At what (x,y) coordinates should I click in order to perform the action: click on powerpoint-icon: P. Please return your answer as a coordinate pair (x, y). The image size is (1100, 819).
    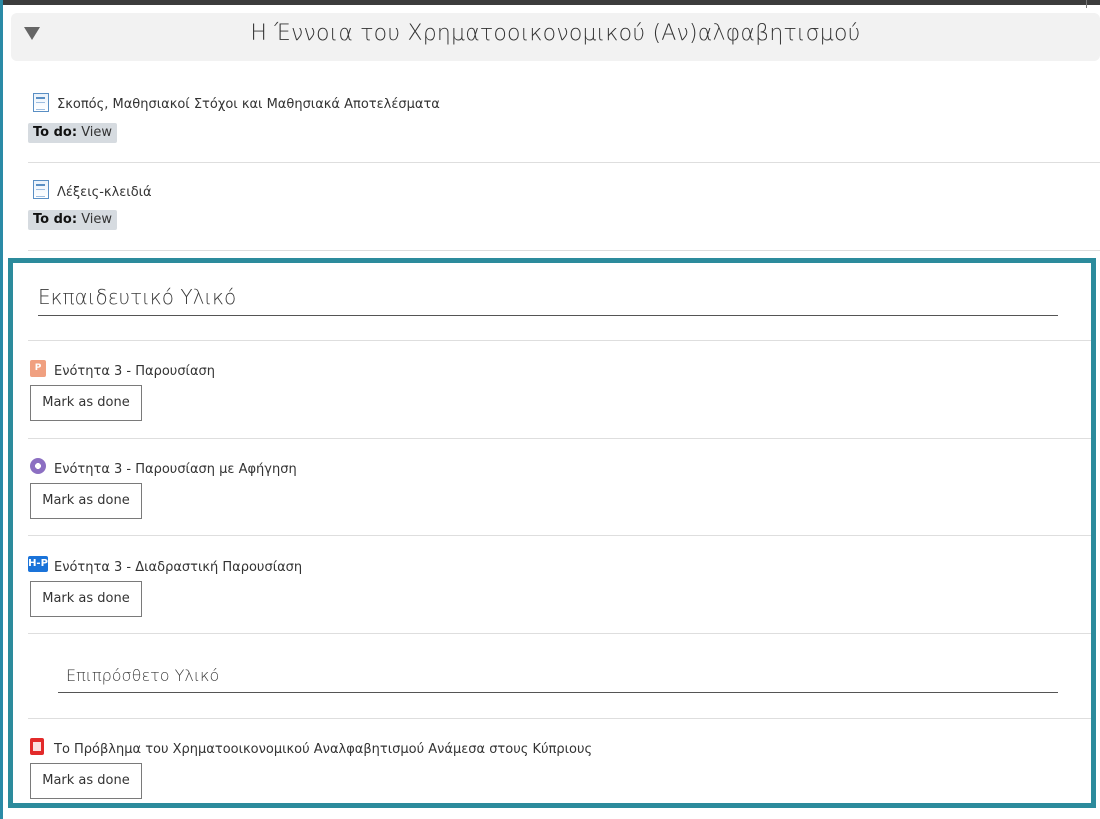
    Looking at the image, I should click on (38, 368).